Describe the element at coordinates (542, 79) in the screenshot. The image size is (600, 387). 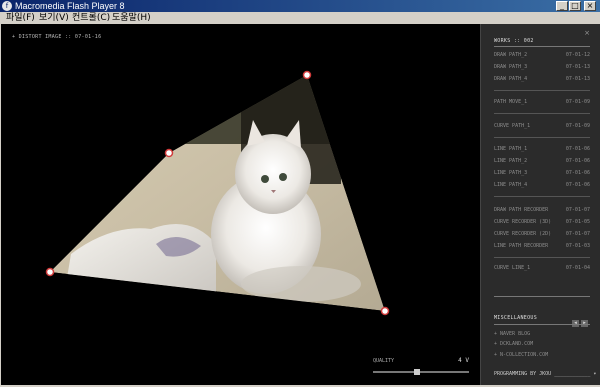
I see `work-item: DRAW PATH_4 07-01-13` at that location.